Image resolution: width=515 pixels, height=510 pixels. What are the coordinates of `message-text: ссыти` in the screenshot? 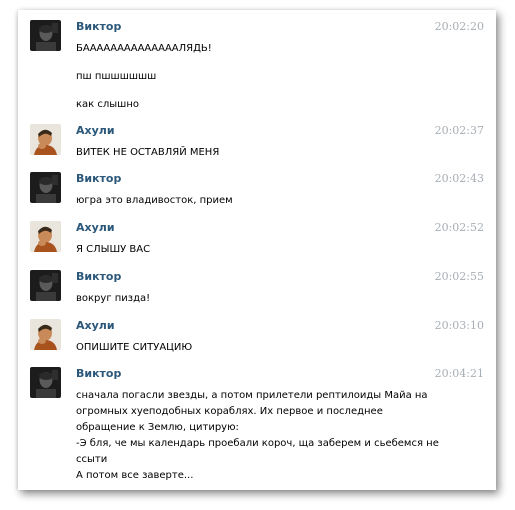 It's located at (92, 459).